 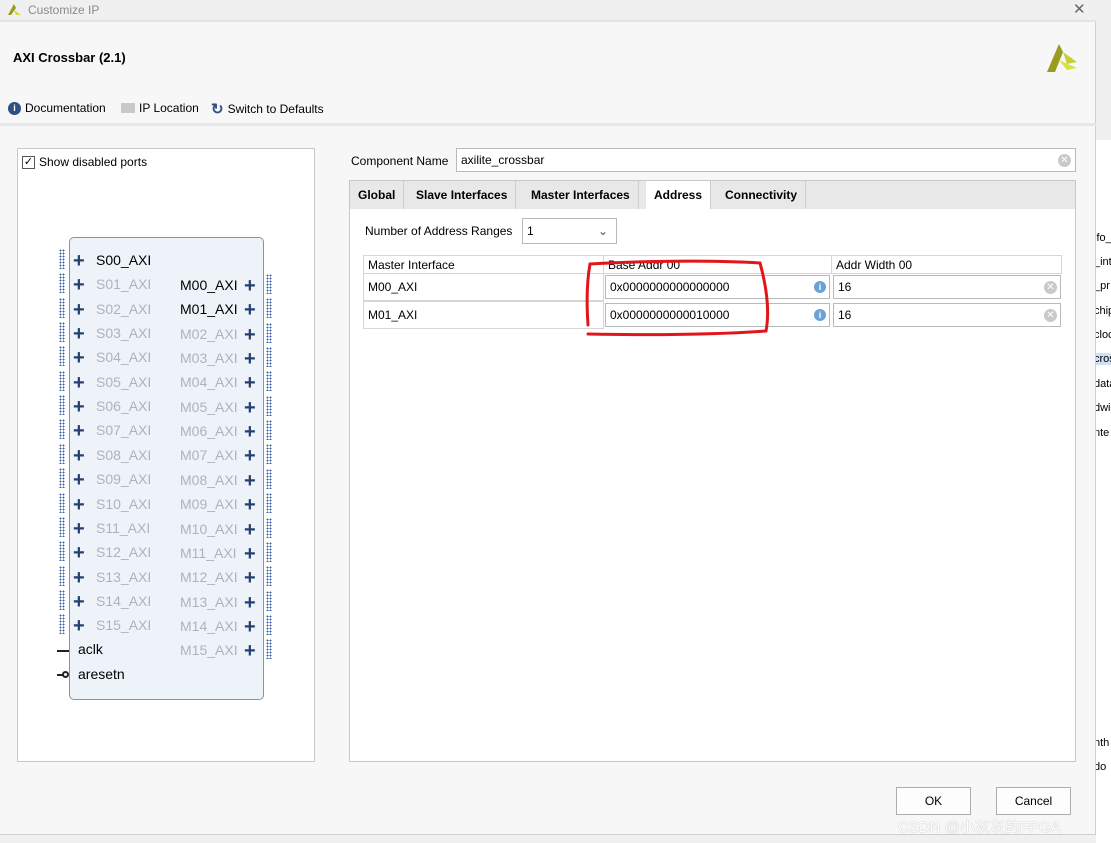 What do you see at coordinates (209, 479) in the screenshot?
I see `master-port: M08_AXI` at bounding box center [209, 479].